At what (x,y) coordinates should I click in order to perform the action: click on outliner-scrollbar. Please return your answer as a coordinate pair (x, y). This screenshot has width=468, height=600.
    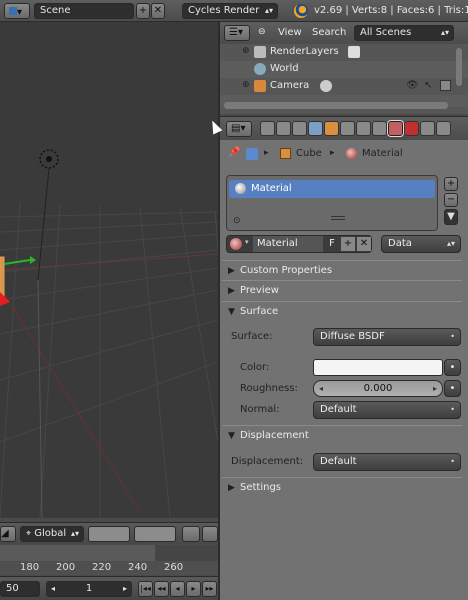
    Looking at the image, I should click on (459, 67).